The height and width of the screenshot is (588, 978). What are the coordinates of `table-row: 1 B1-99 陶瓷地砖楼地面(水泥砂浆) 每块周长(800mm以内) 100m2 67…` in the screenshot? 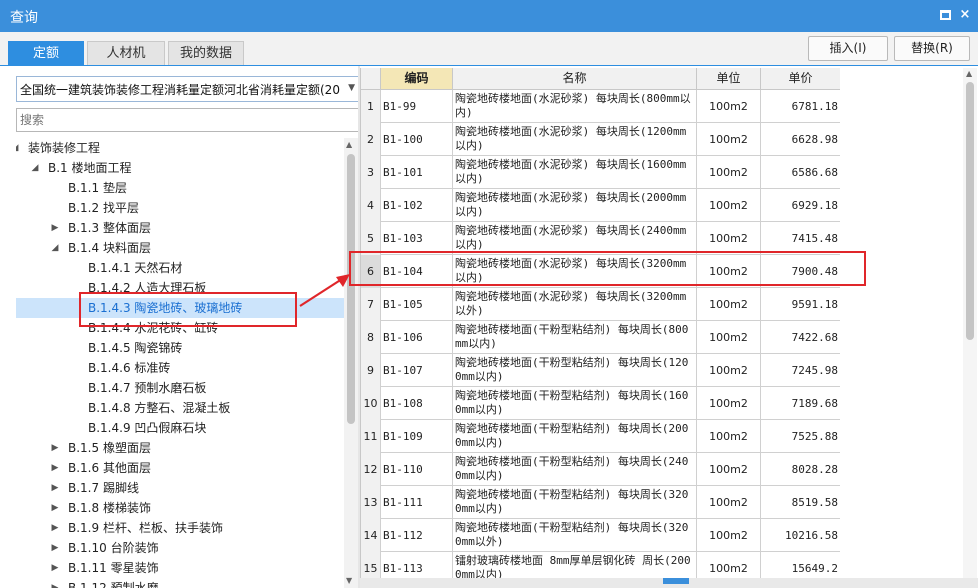 It's located at (600, 106).